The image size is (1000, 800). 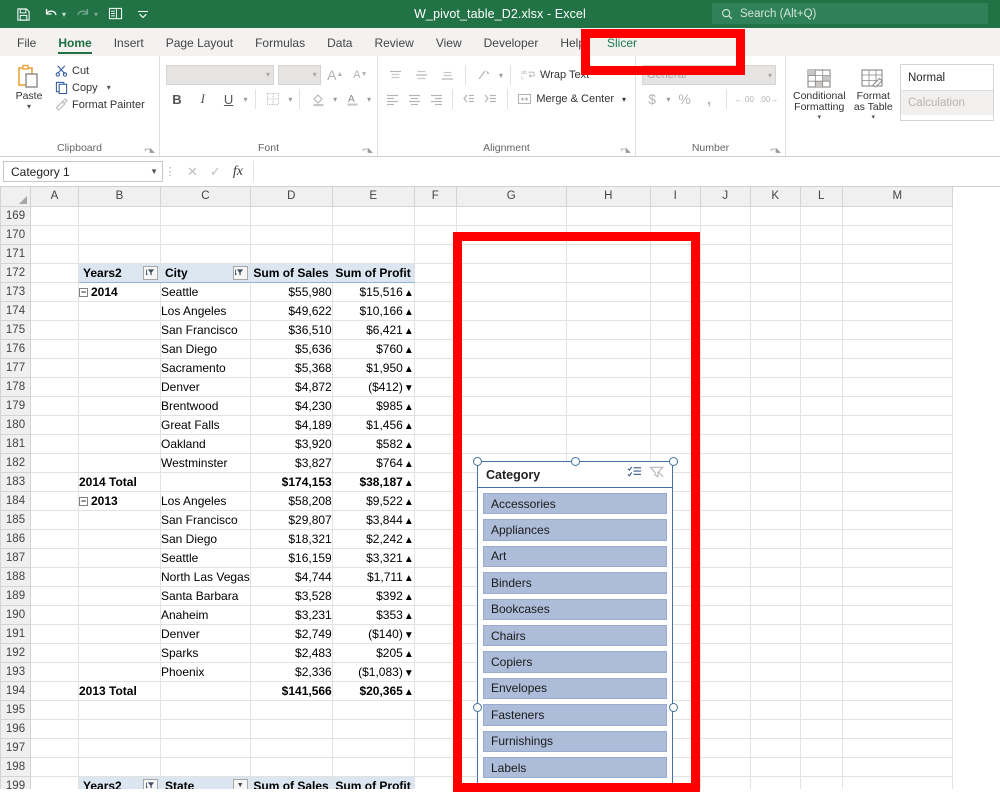 I want to click on paste-dropdown-icon: ▾, so click(x=29, y=106).